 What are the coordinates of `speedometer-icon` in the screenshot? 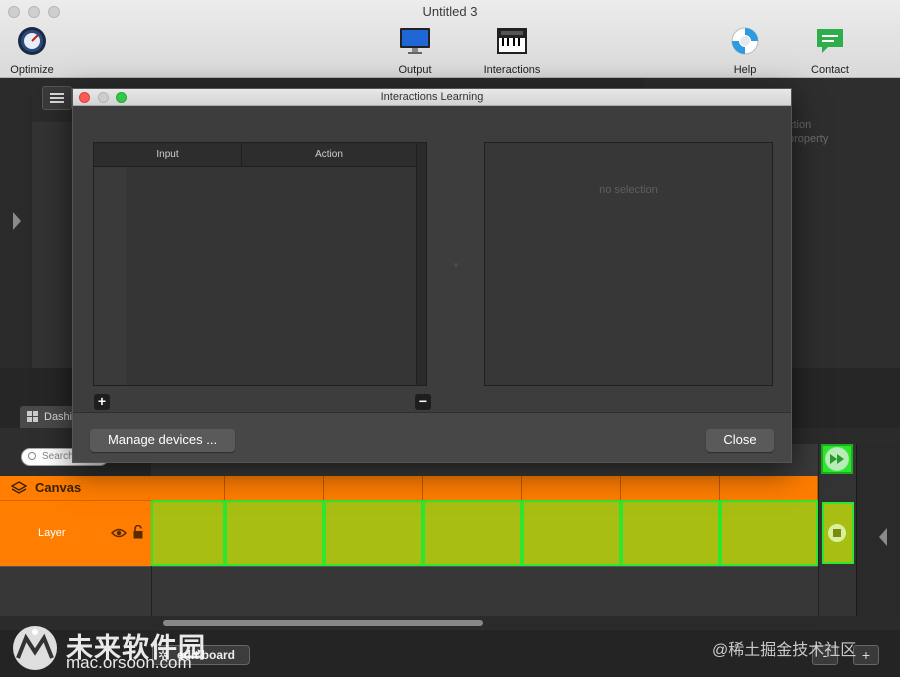 It's located at (32, 41).